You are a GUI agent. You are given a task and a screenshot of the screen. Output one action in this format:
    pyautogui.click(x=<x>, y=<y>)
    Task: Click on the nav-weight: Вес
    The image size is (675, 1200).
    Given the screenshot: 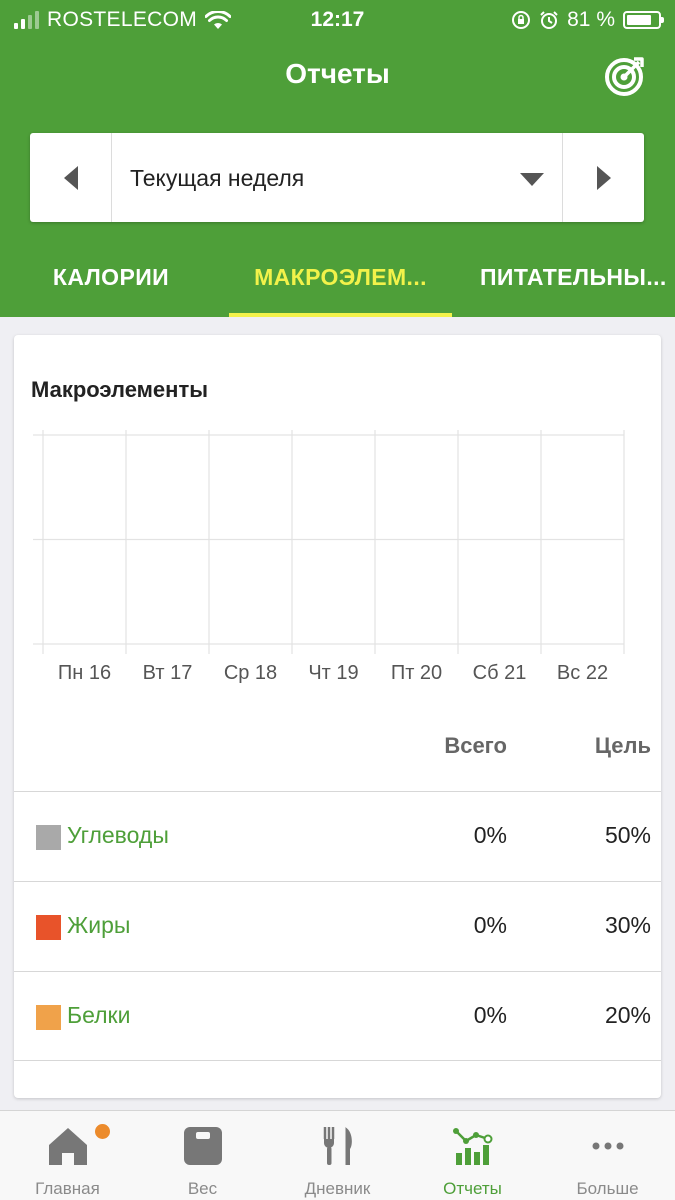 What is the action you would take?
    pyautogui.click(x=202, y=1155)
    